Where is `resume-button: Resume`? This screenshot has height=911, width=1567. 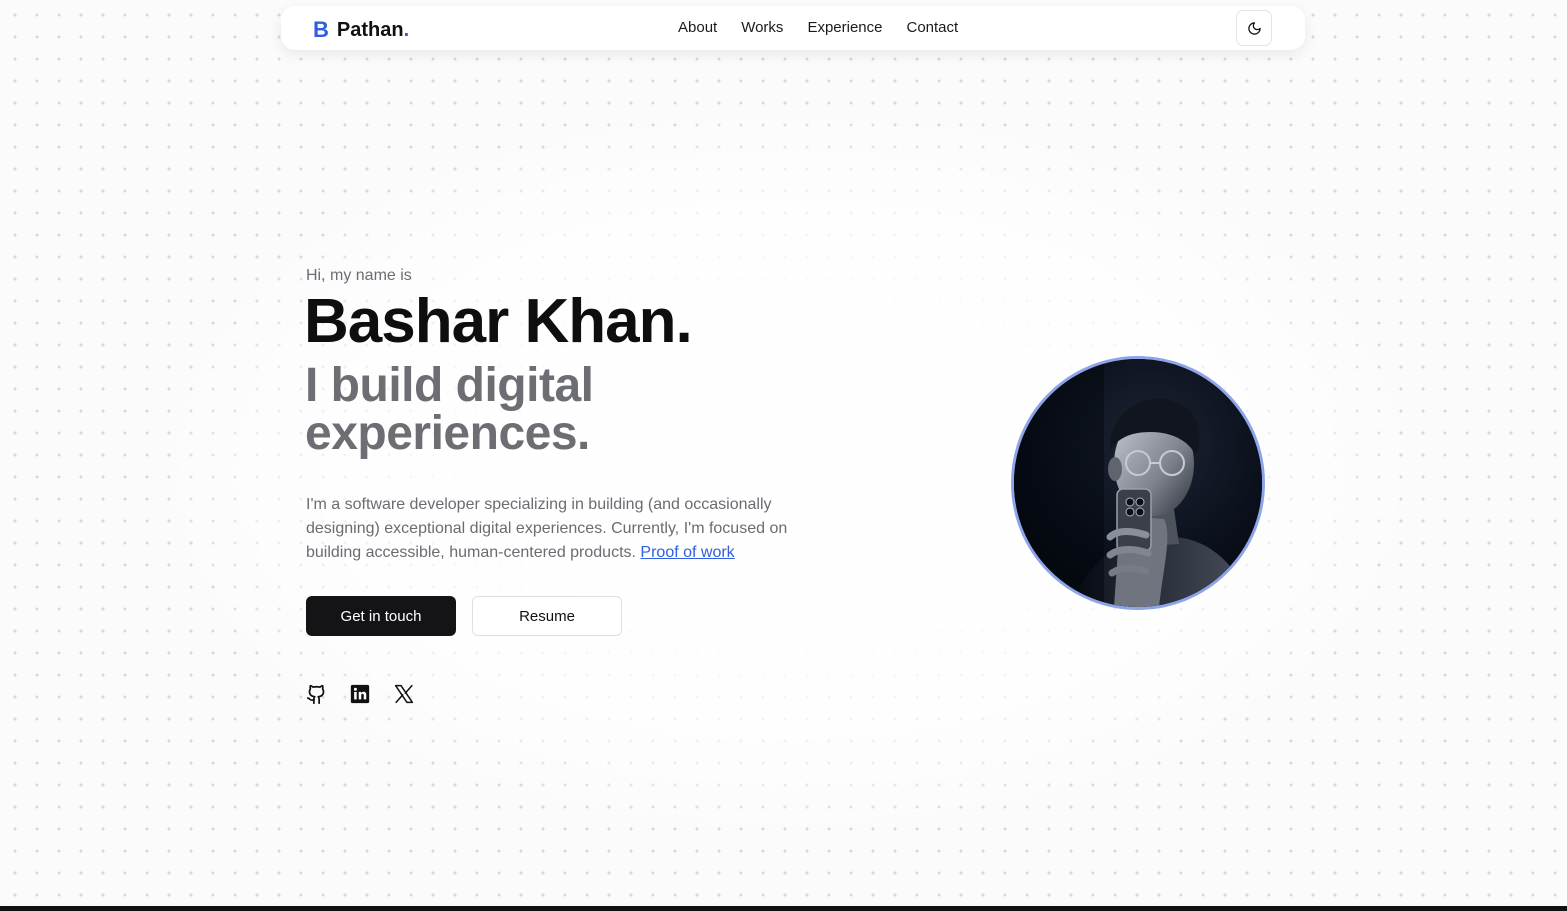 resume-button: Resume is located at coordinates (547, 616).